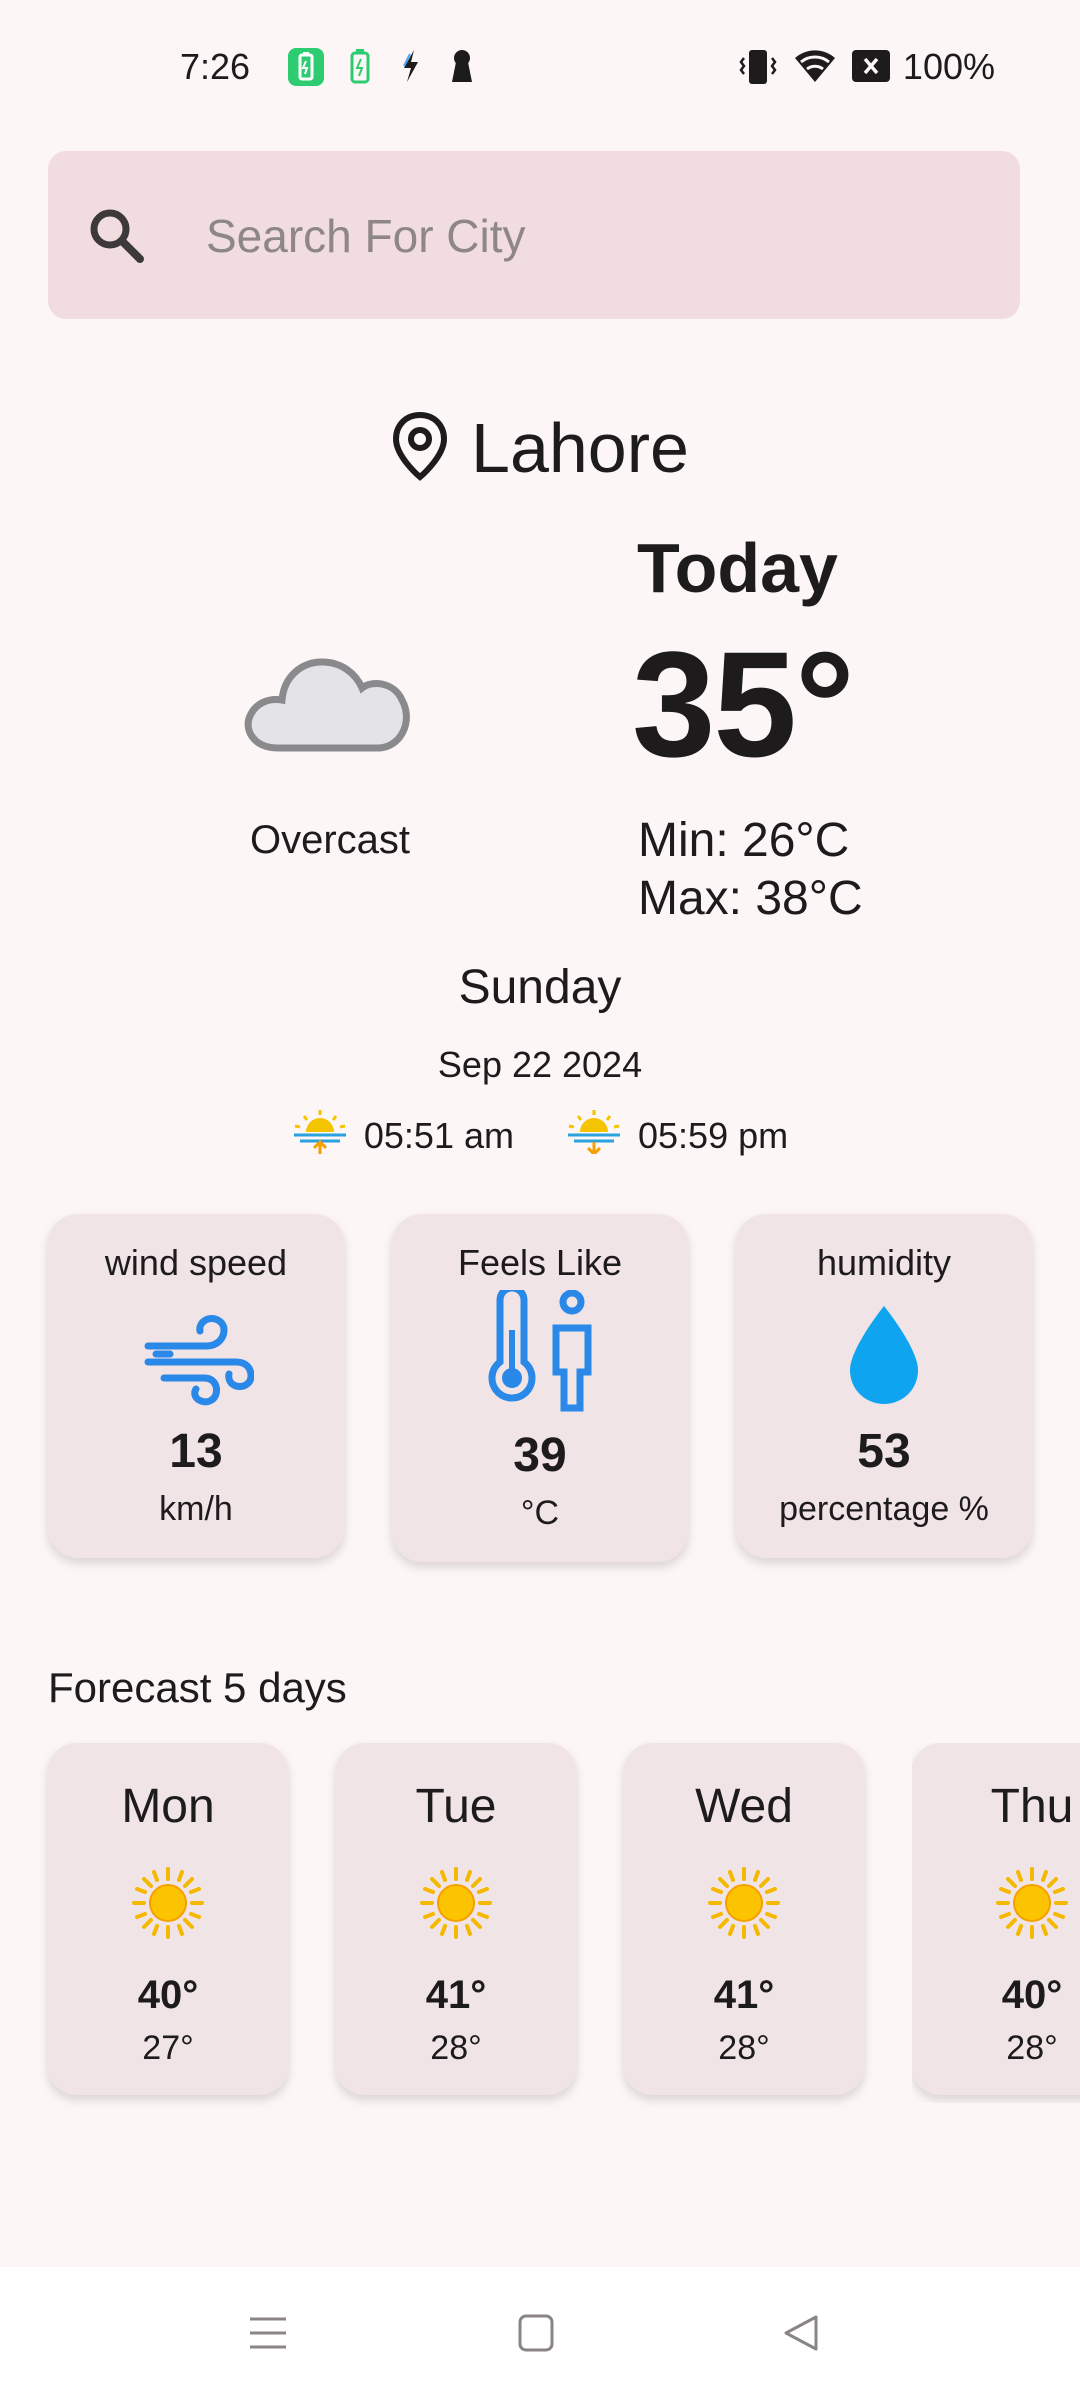 The width and height of the screenshot is (1080, 2400). I want to click on wifi-icon, so click(815, 68).